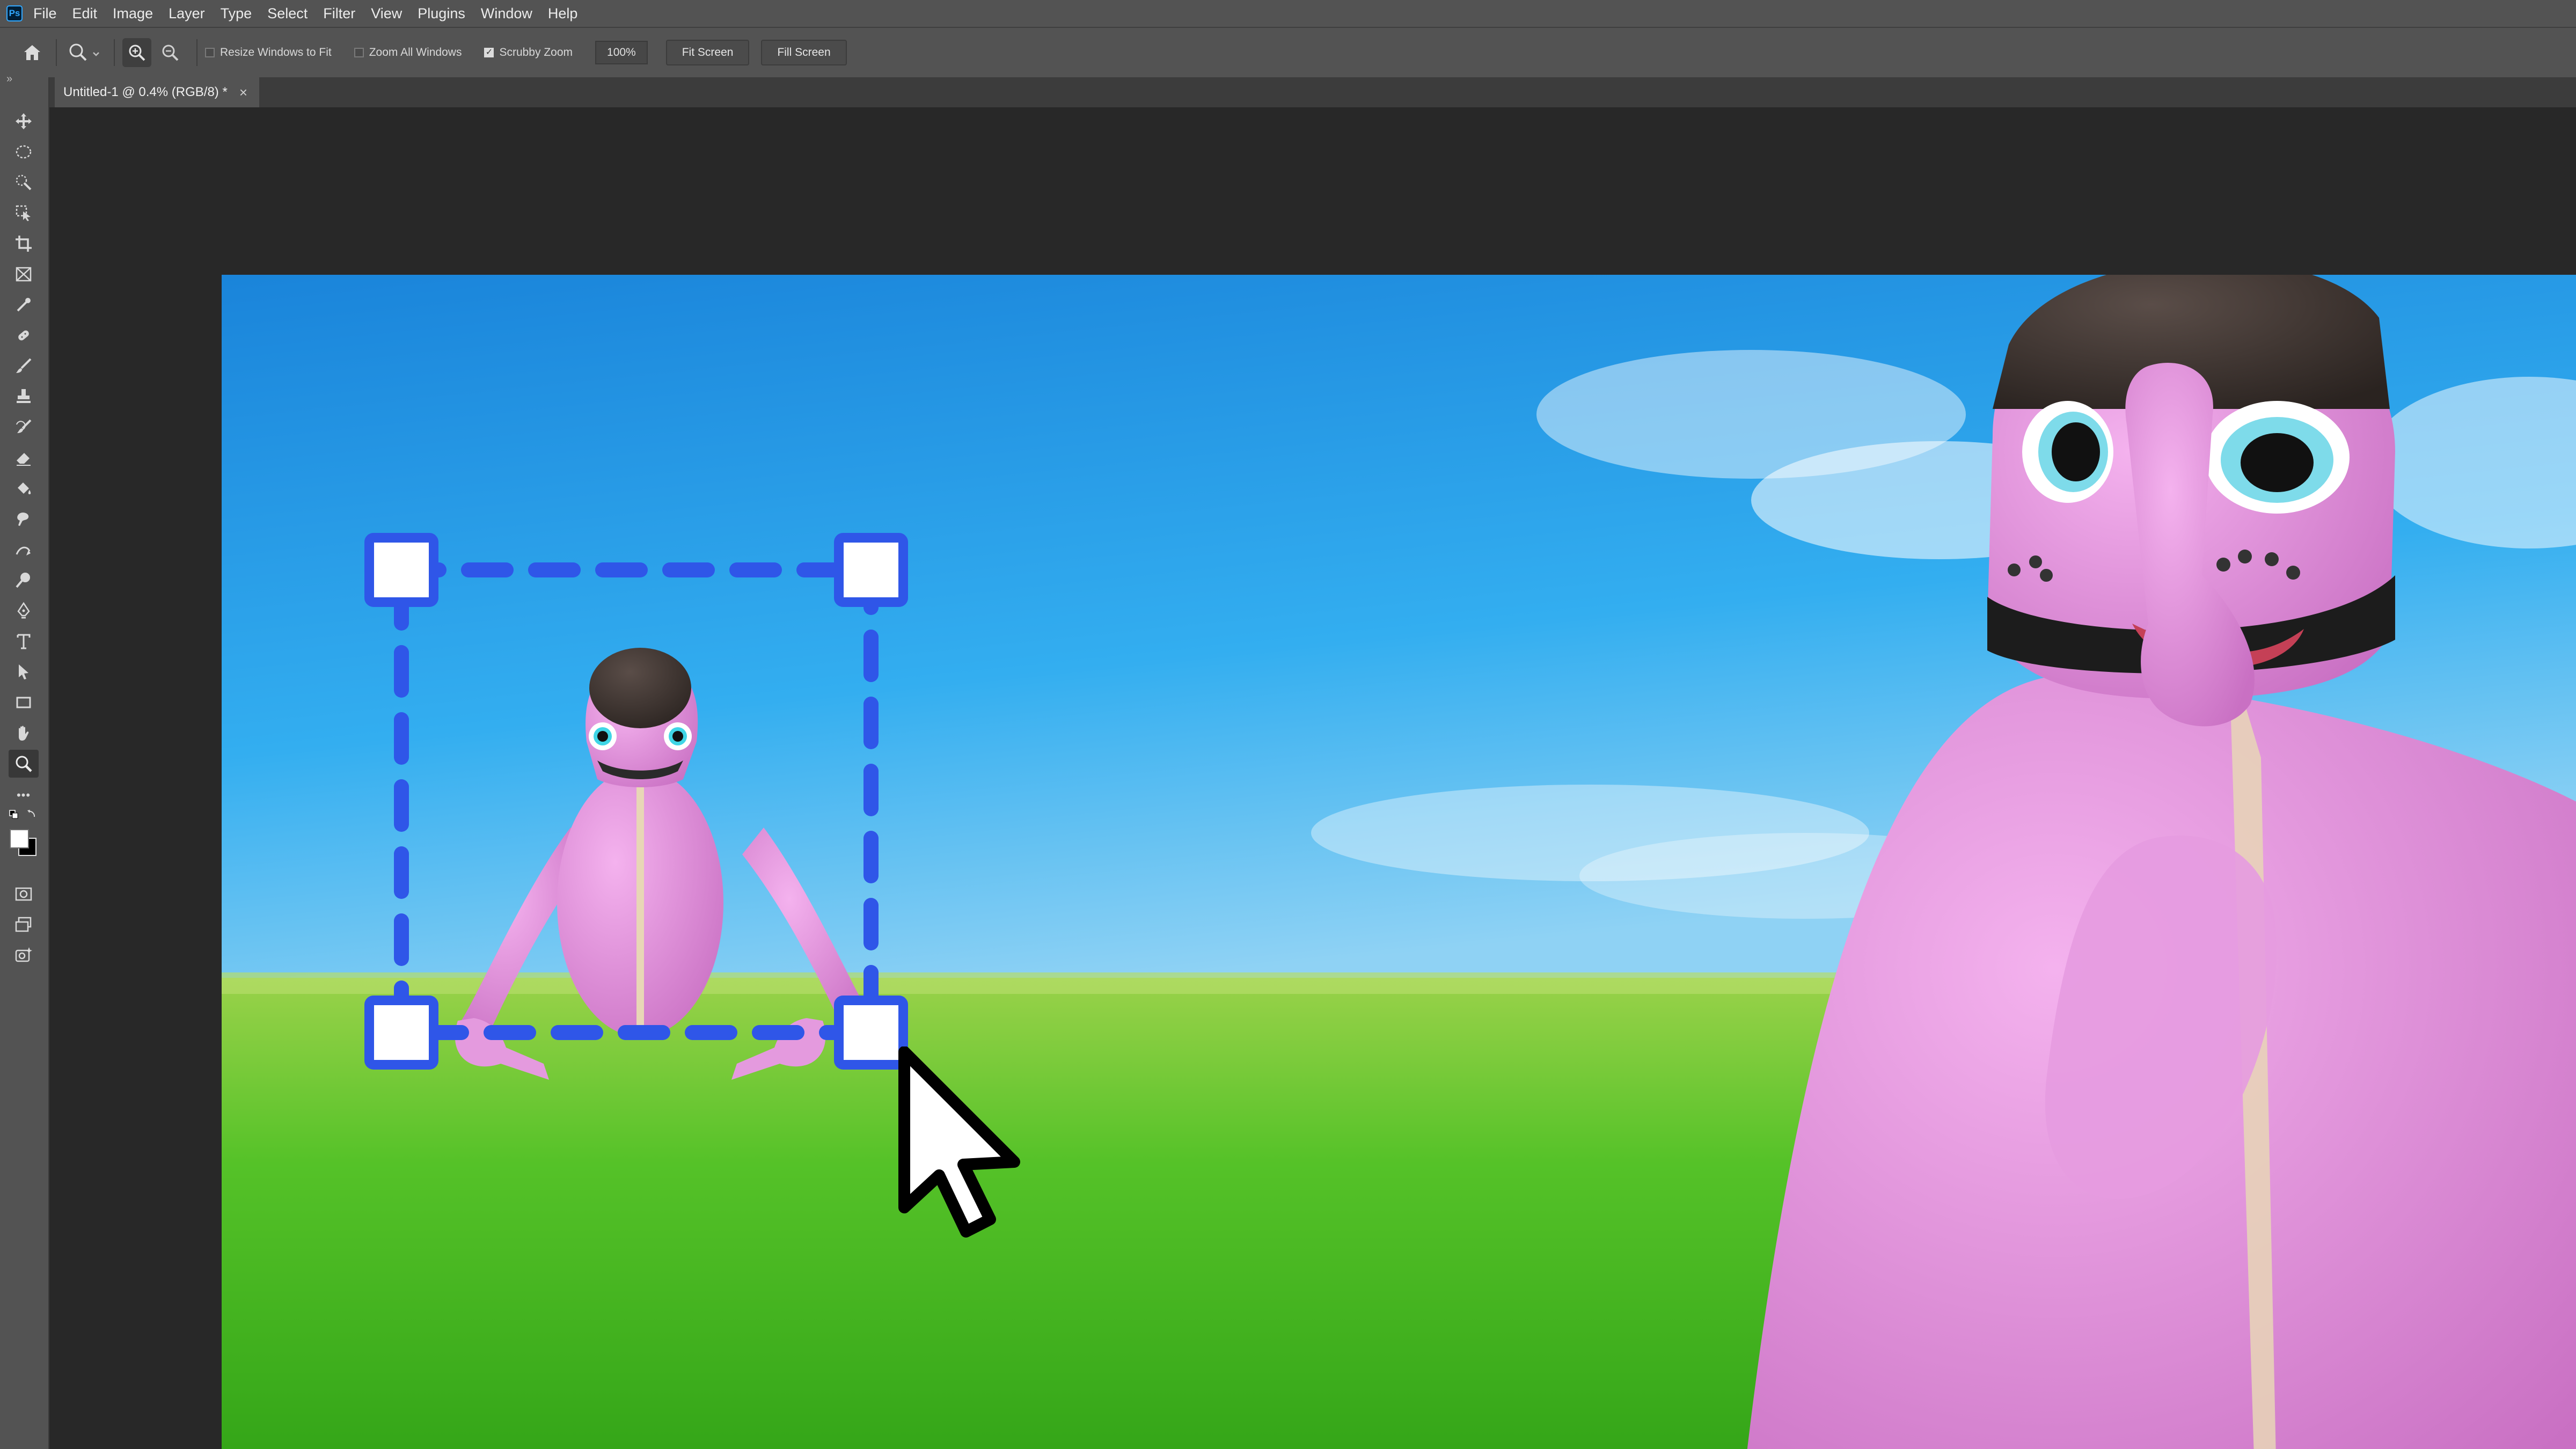 This screenshot has width=2576, height=1449. What do you see at coordinates (236, 13) in the screenshot?
I see `menu-type: Type` at bounding box center [236, 13].